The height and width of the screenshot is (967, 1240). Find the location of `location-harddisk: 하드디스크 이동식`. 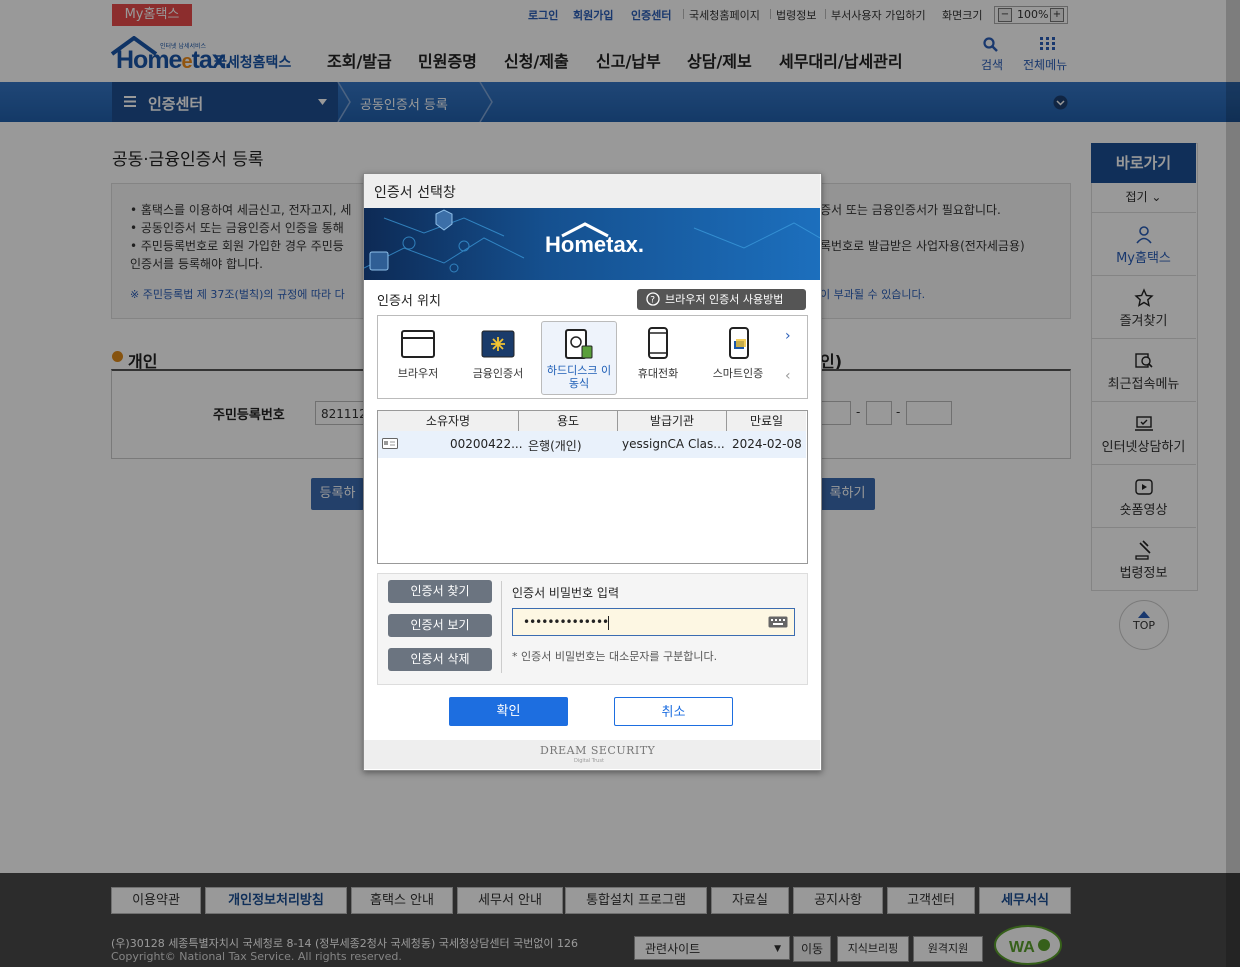

location-harddisk: 하드디스크 이동식 is located at coordinates (579, 358).